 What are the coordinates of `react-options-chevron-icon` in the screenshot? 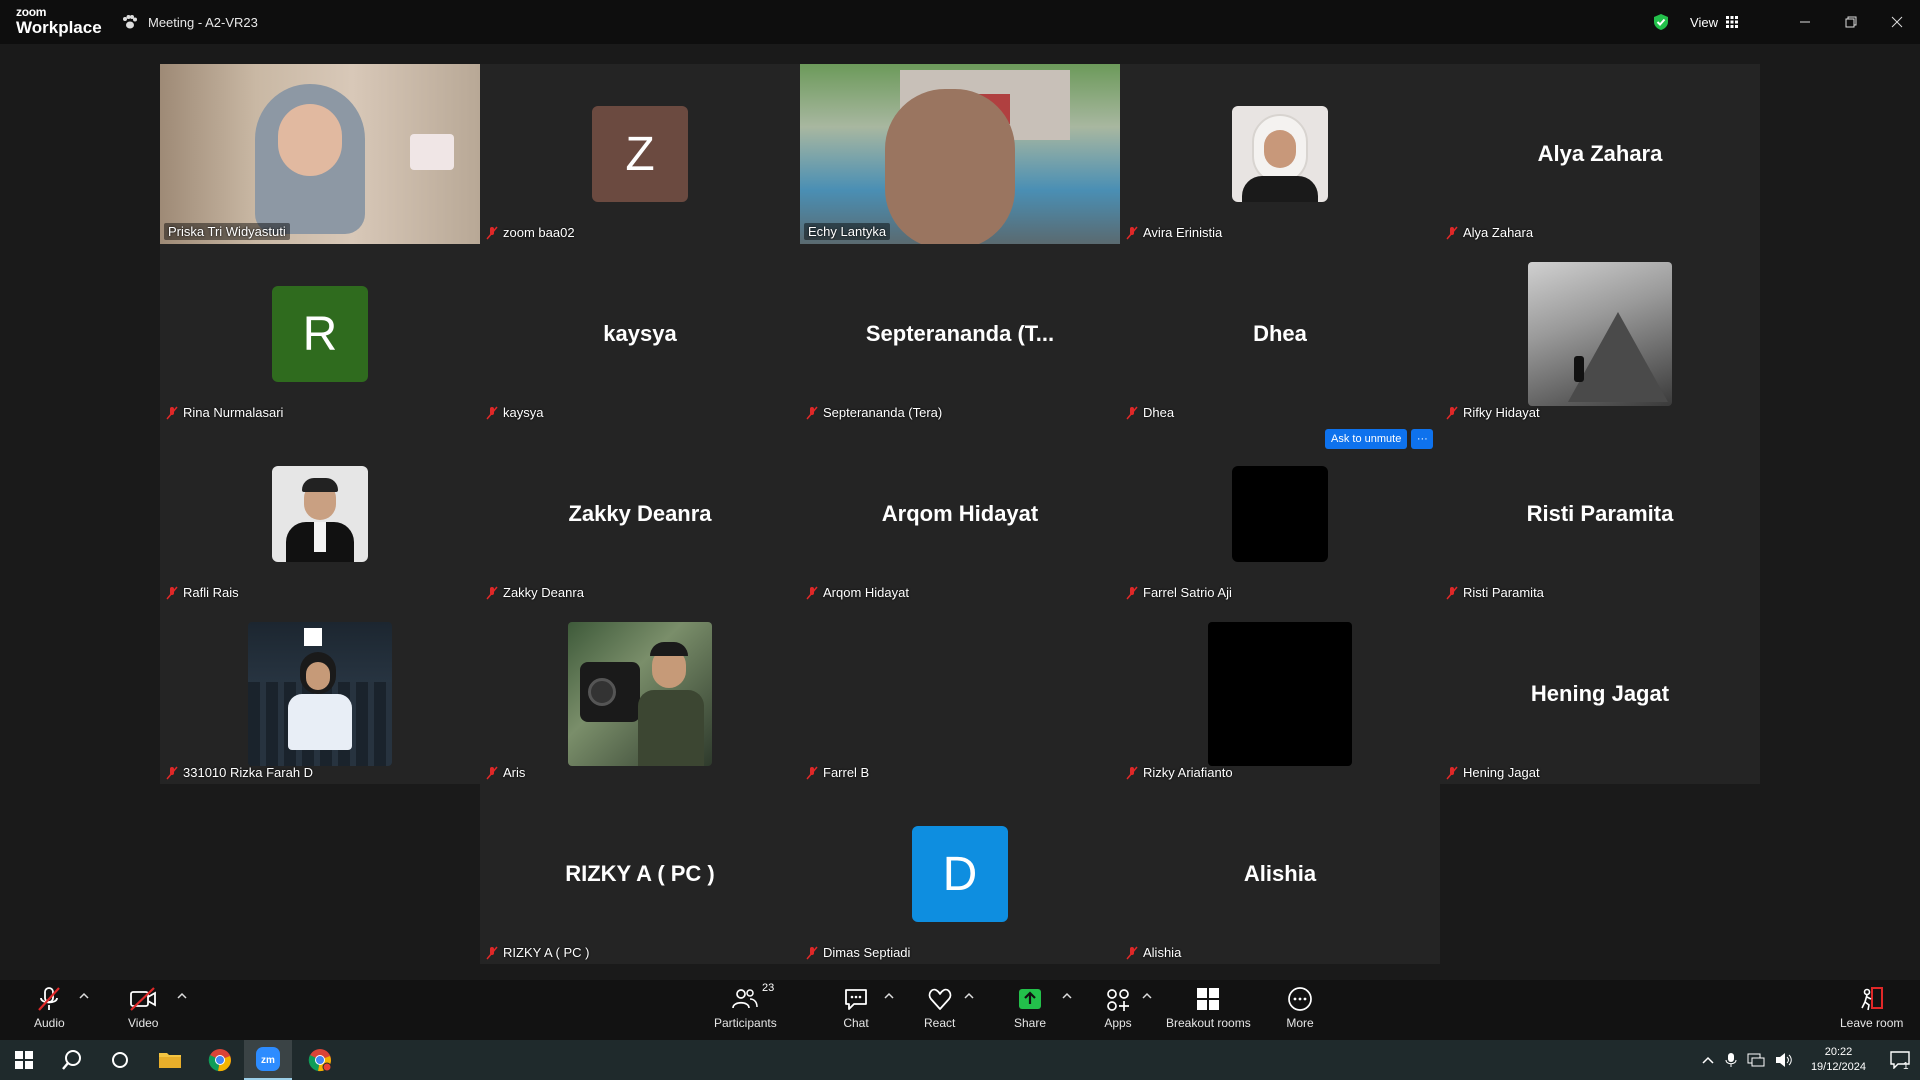 It's located at (969, 996).